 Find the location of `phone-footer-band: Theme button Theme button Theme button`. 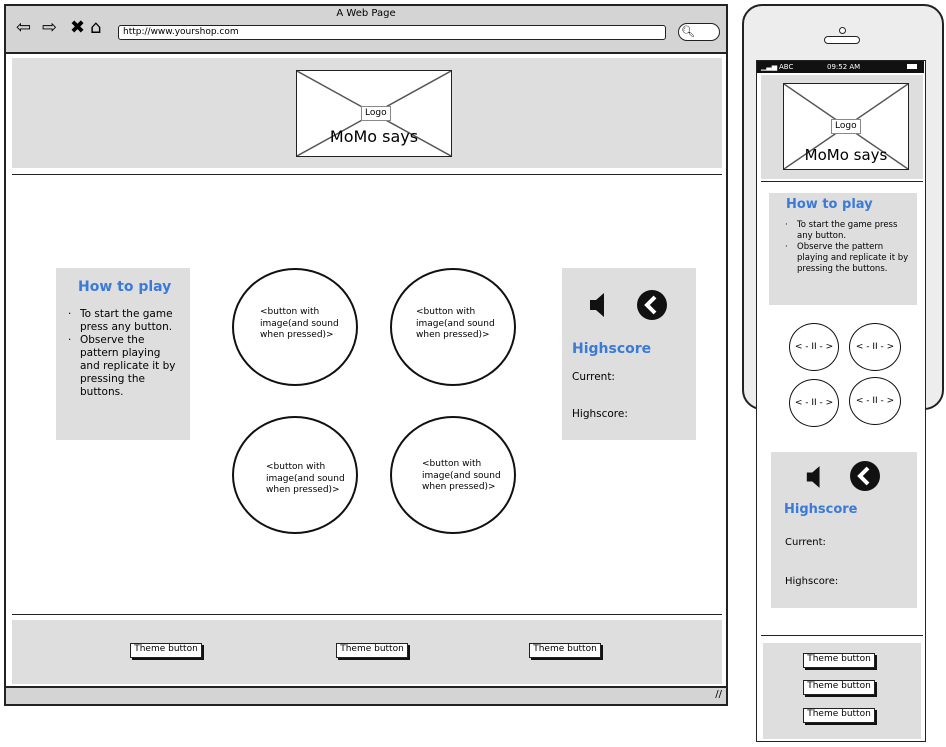

phone-footer-band: Theme button Theme button Theme button is located at coordinates (842, 691).